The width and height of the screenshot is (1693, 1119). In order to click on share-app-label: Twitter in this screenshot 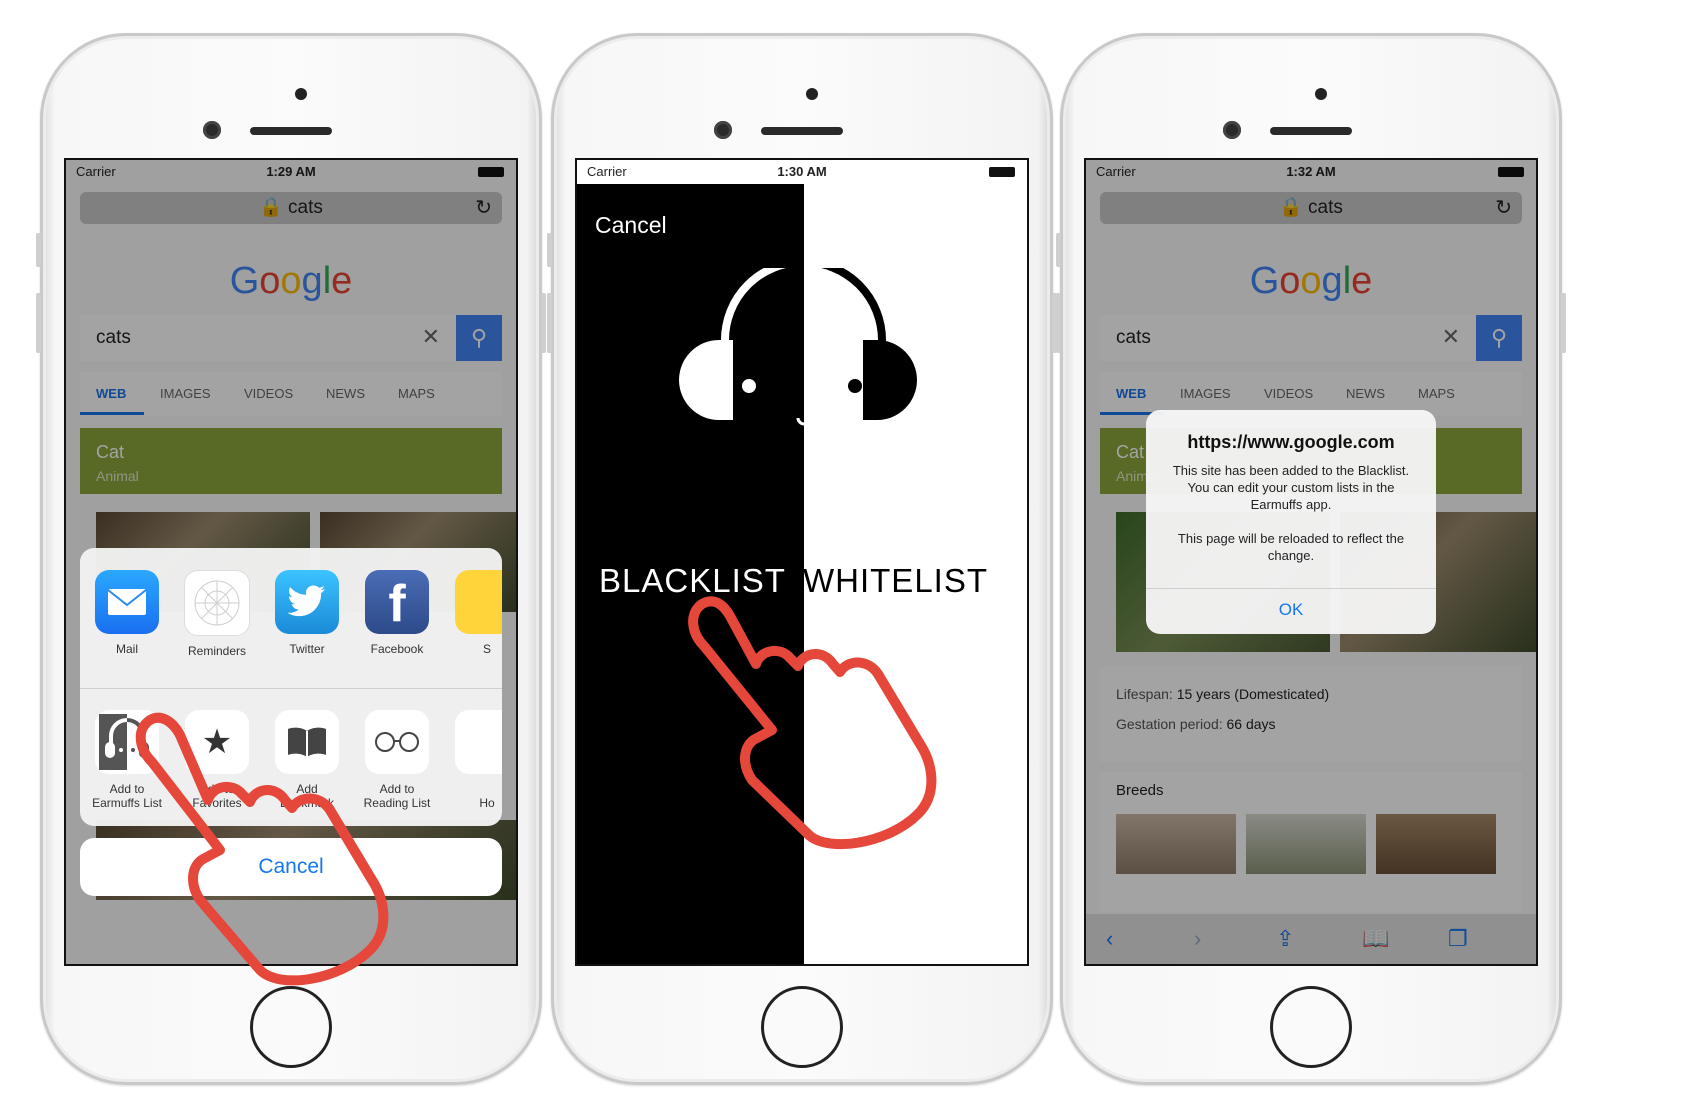, I will do `click(307, 649)`.